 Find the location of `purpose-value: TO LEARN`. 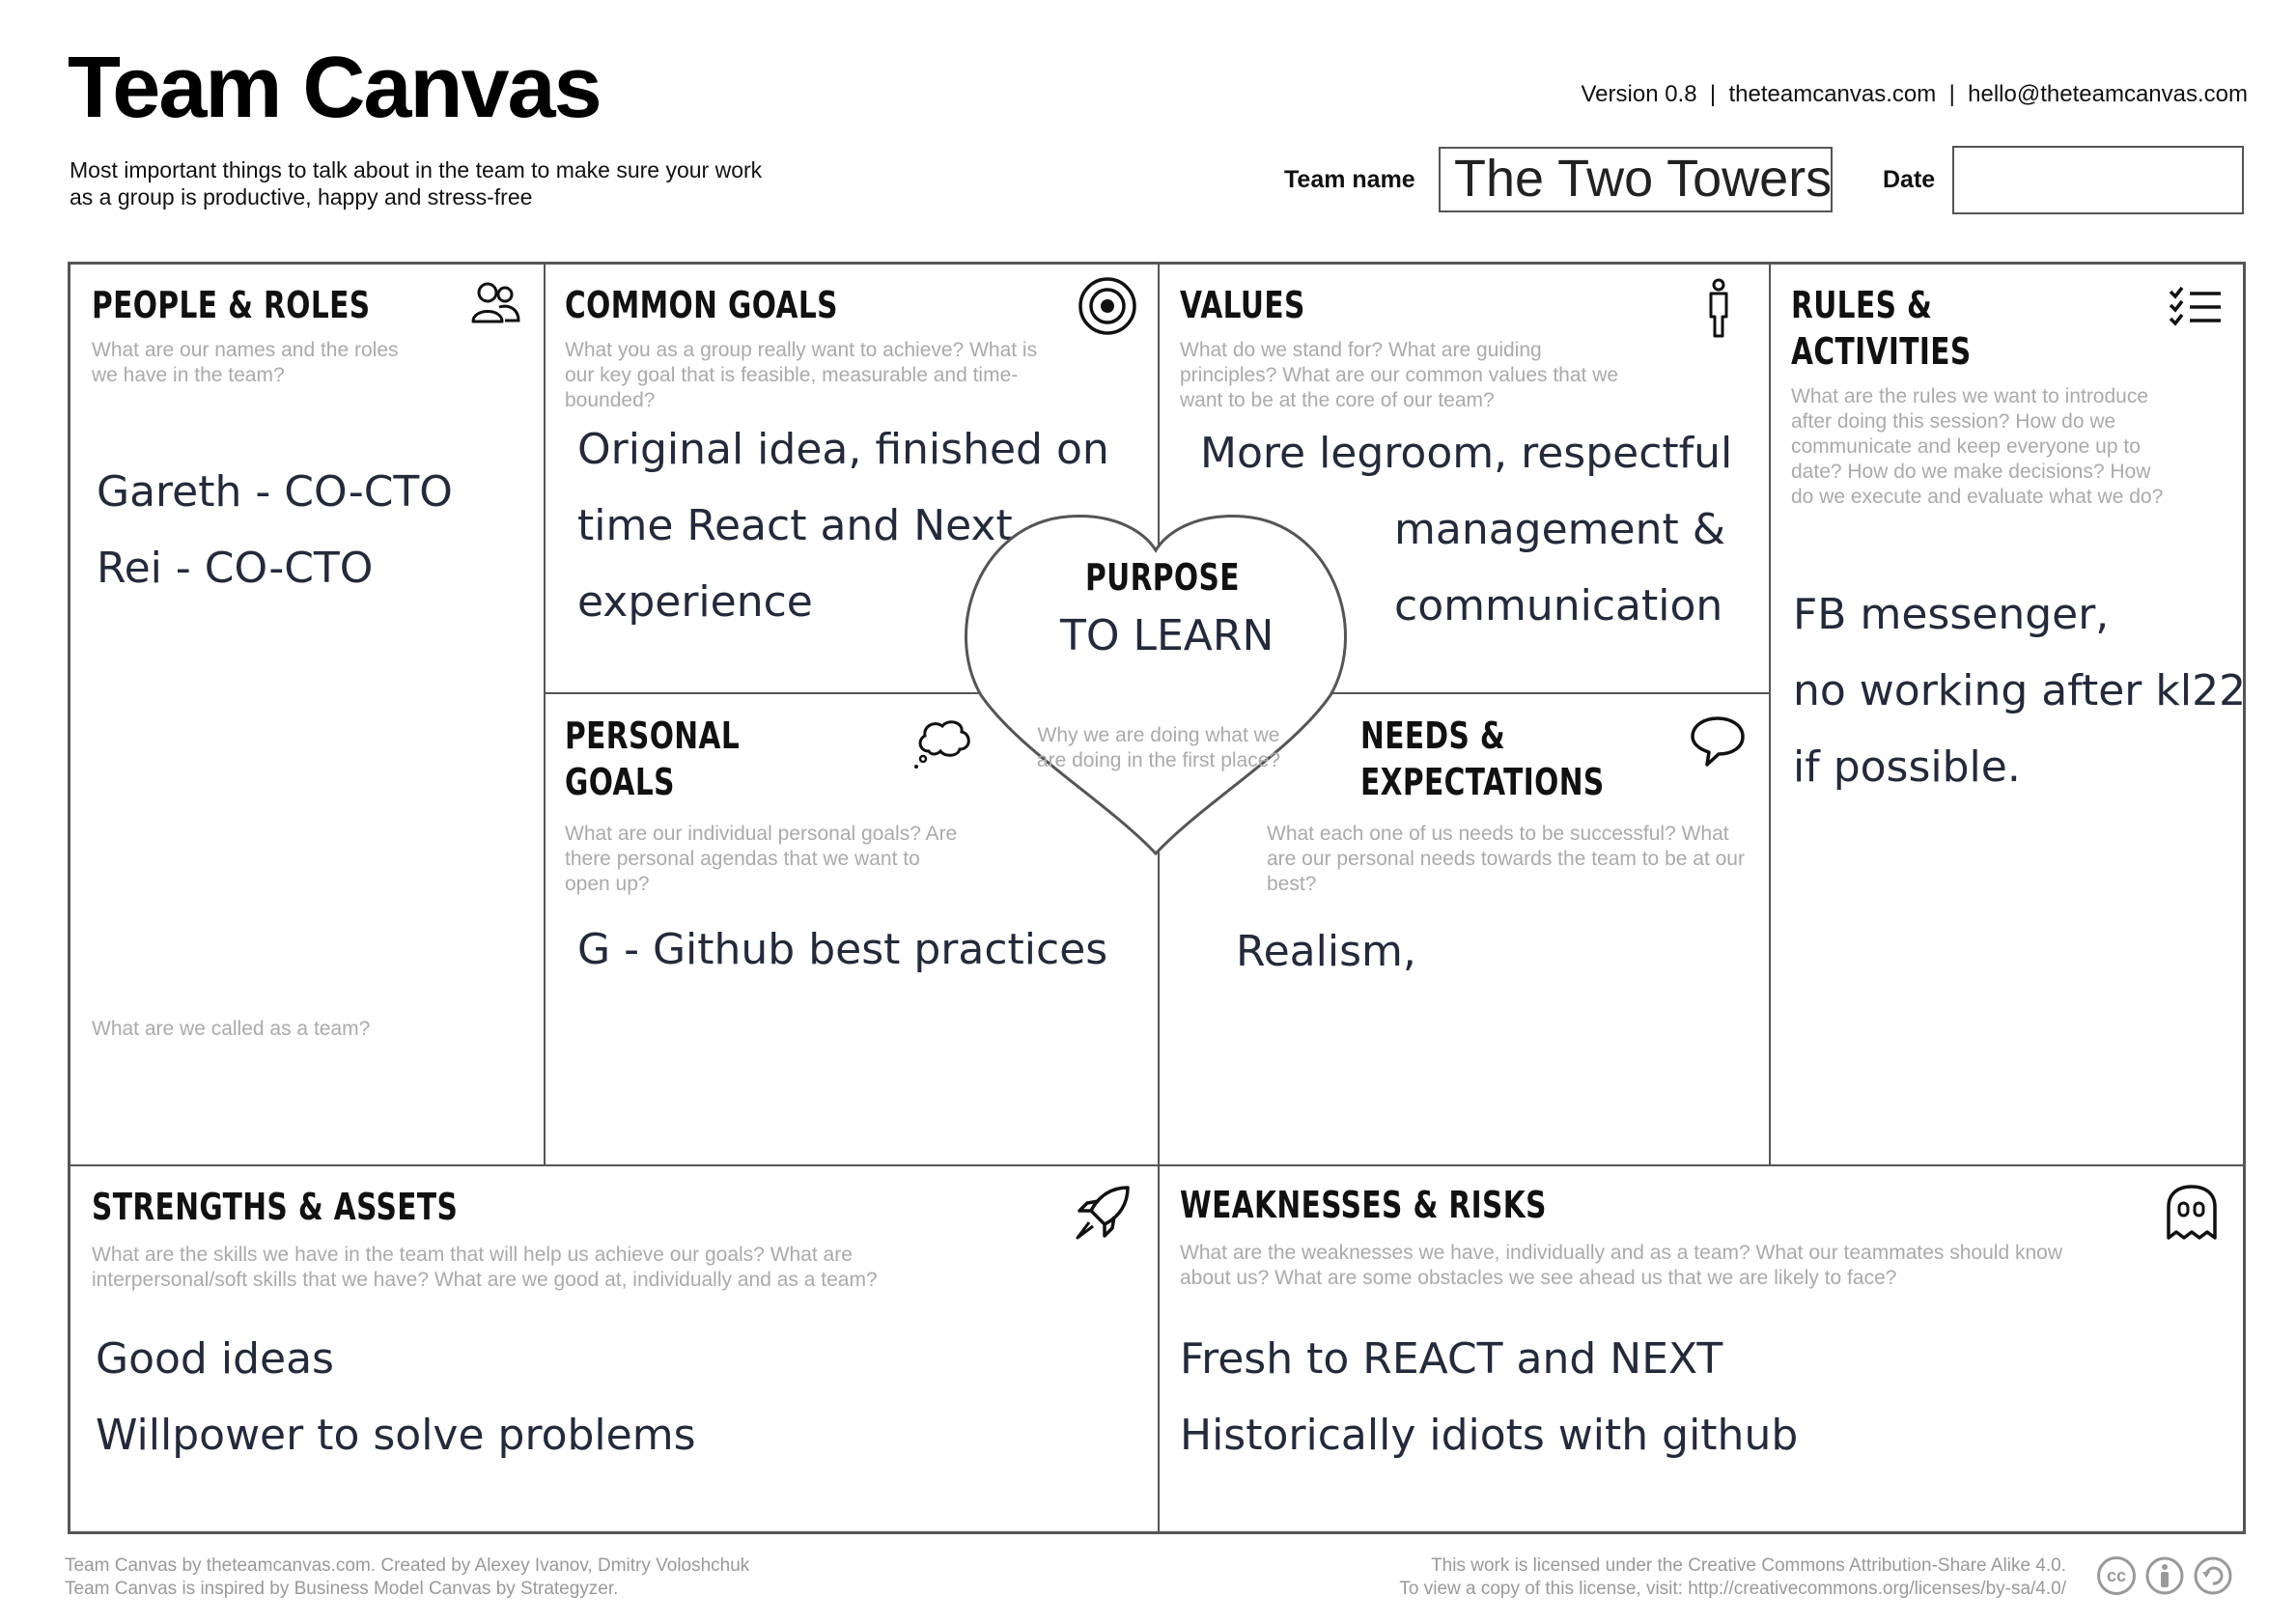

purpose-value: TO LEARN is located at coordinates (1167, 636).